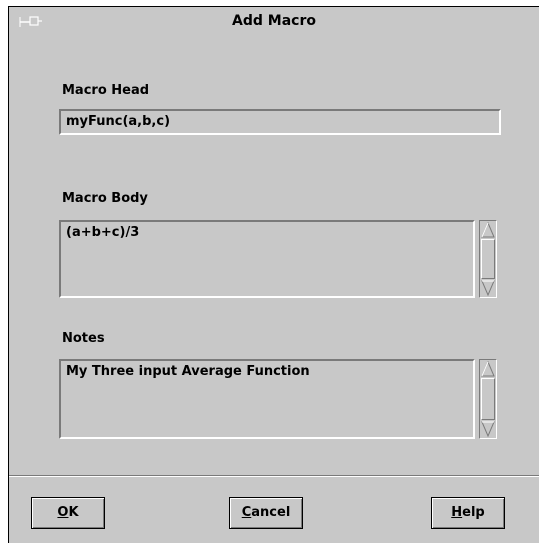  Describe the element at coordinates (83, 338) in the screenshot. I see `notes-label: Notes` at that location.